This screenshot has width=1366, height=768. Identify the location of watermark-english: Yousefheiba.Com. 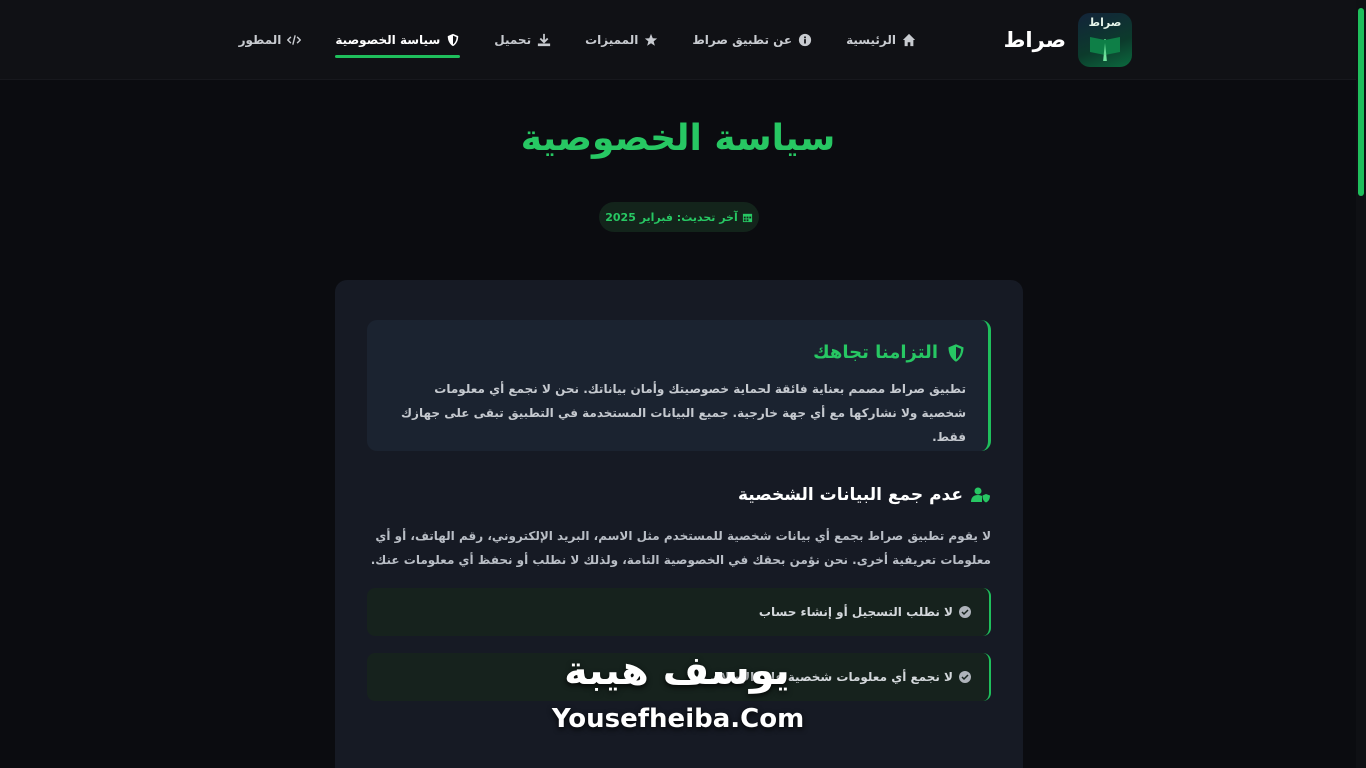
(678, 719).